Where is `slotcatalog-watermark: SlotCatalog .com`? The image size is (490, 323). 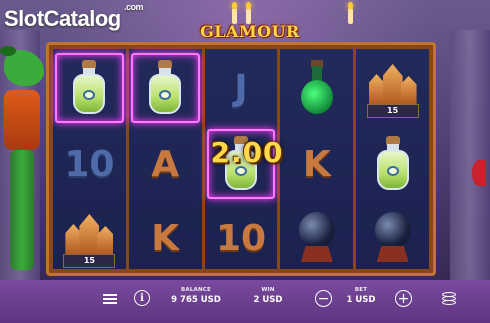 slotcatalog-watermark: SlotCatalog .com is located at coordinates (74, 17).